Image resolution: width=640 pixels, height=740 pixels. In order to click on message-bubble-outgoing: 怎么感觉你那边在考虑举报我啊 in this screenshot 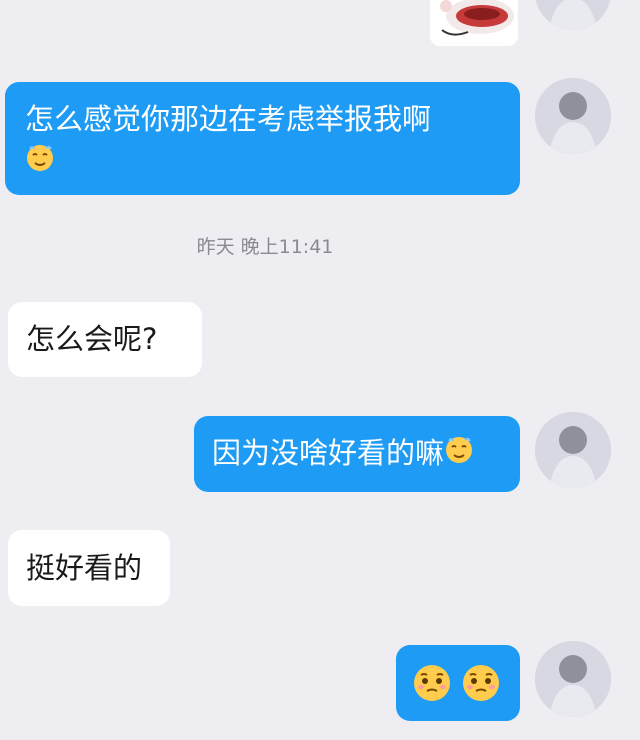, I will do `click(262, 138)`.